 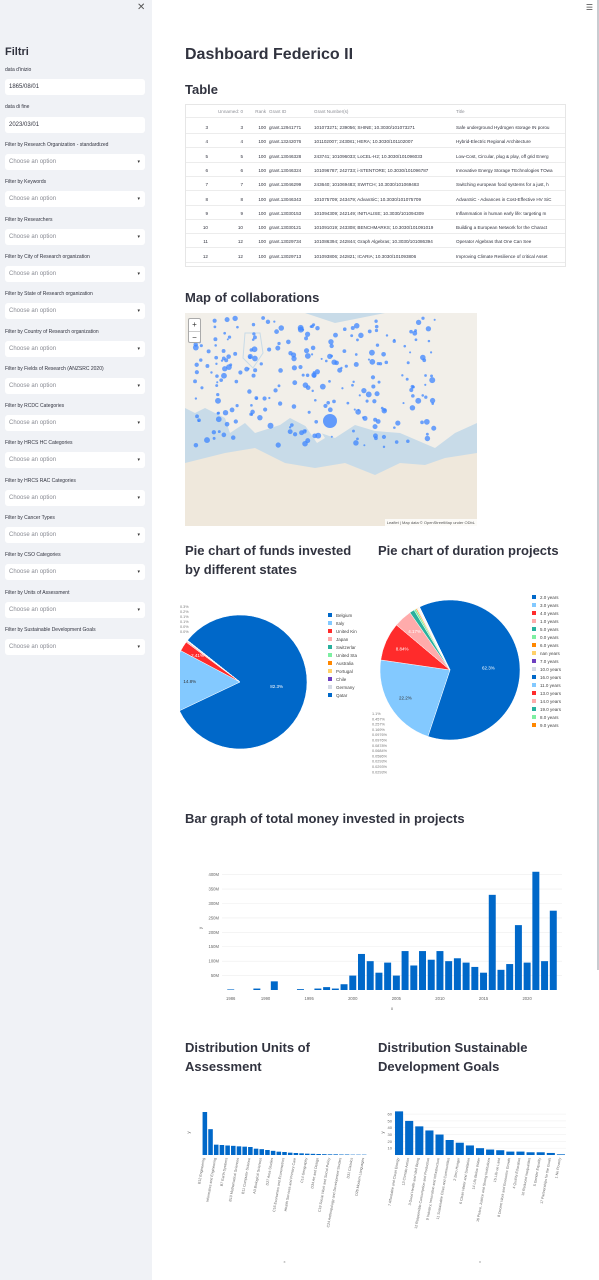 I want to click on legend-label: 0.0 years, so click(x=549, y=637).